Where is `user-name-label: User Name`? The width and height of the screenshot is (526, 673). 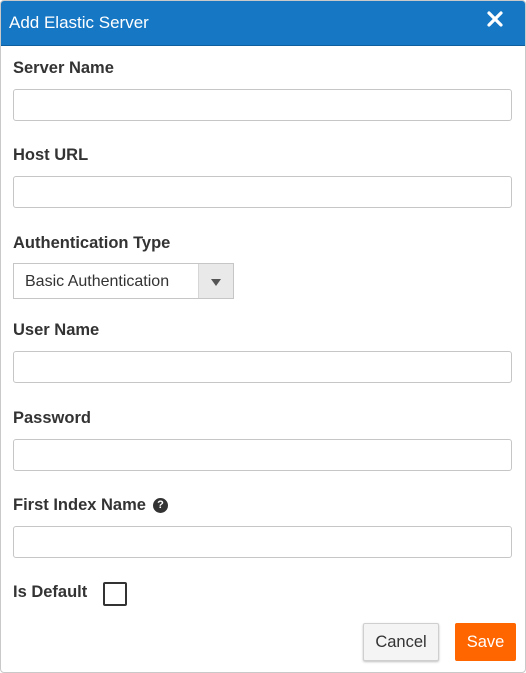
user-name-label: User Name is located at coordinates (56, 330).